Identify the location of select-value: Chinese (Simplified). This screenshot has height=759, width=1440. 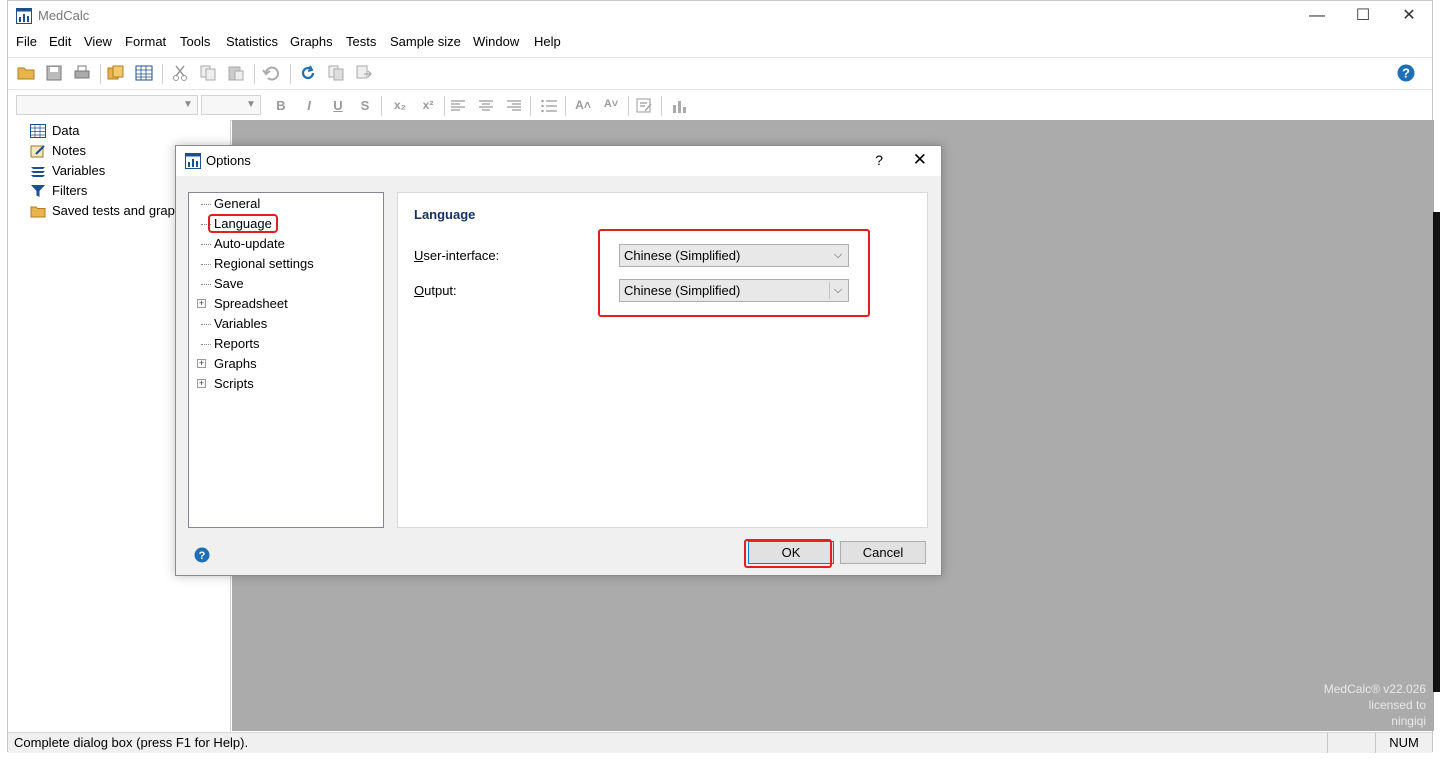
(682, 255).